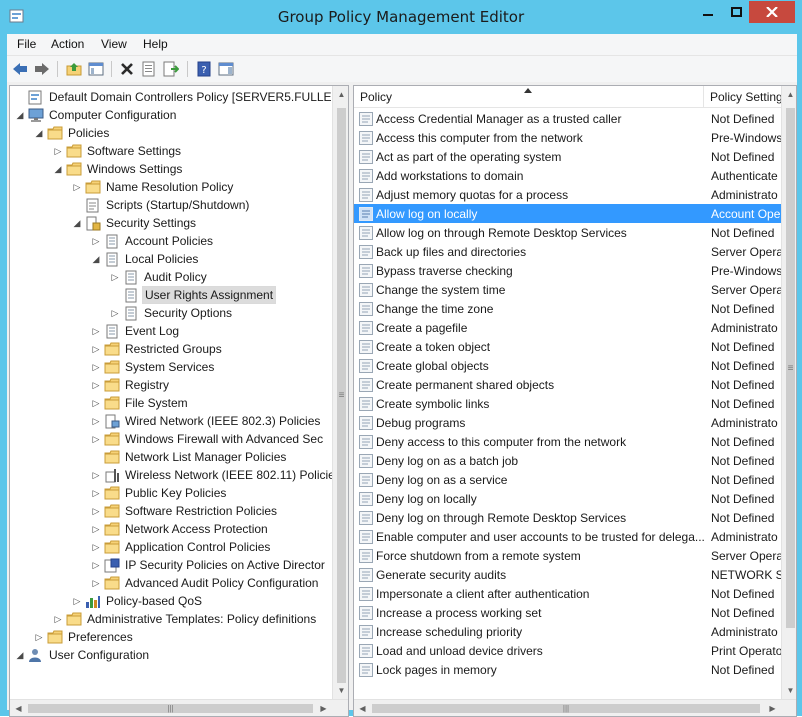  I want to click on minimize-button, so click(708, 12).